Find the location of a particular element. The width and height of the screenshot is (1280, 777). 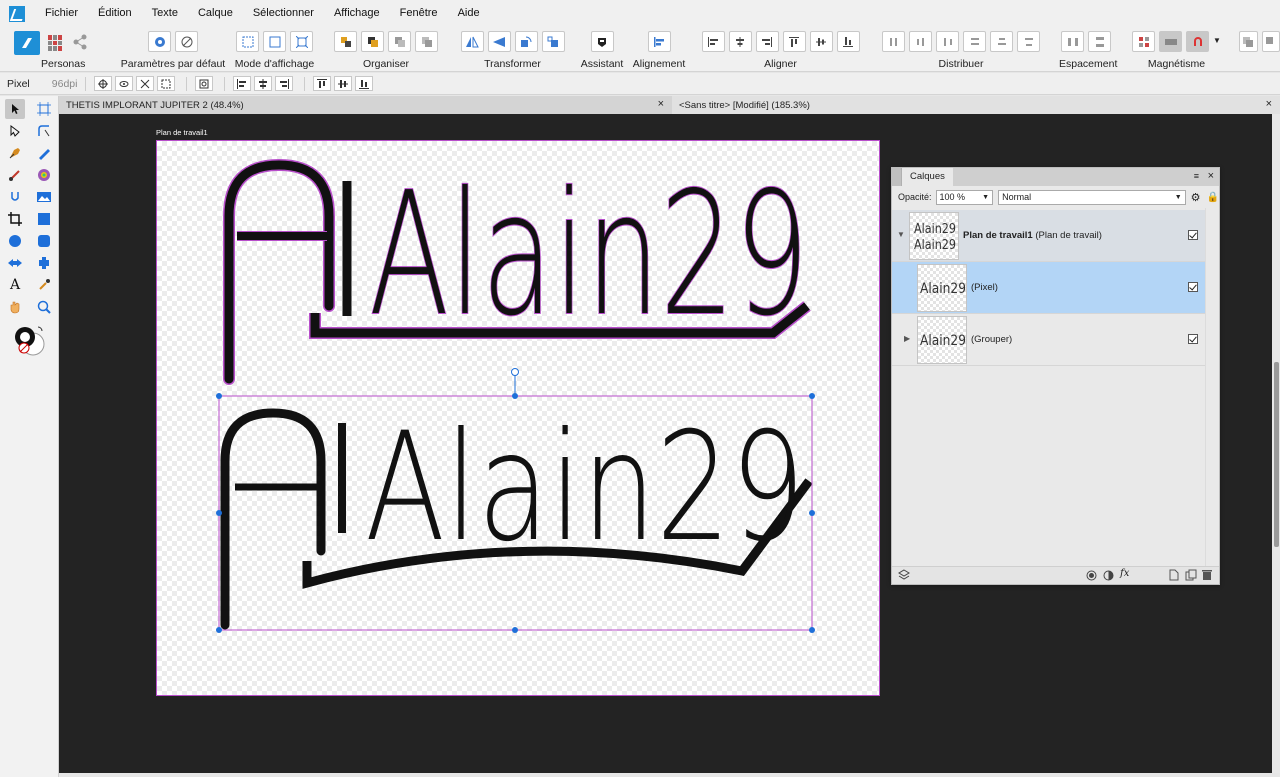

artboard-tool-icon is located at coordinates (44, 109).